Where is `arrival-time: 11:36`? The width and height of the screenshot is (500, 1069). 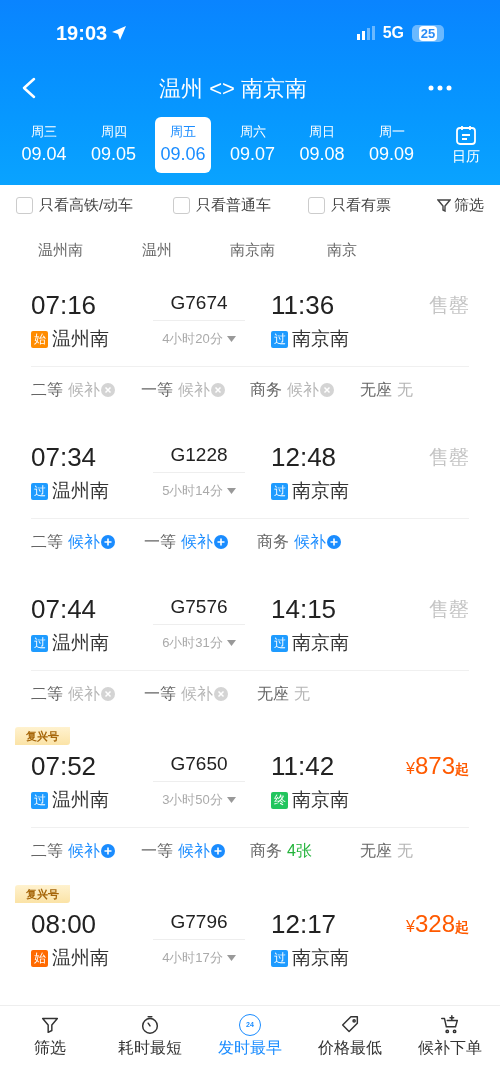
arrival-time: 11:36 is located at coordinates (303, 305).